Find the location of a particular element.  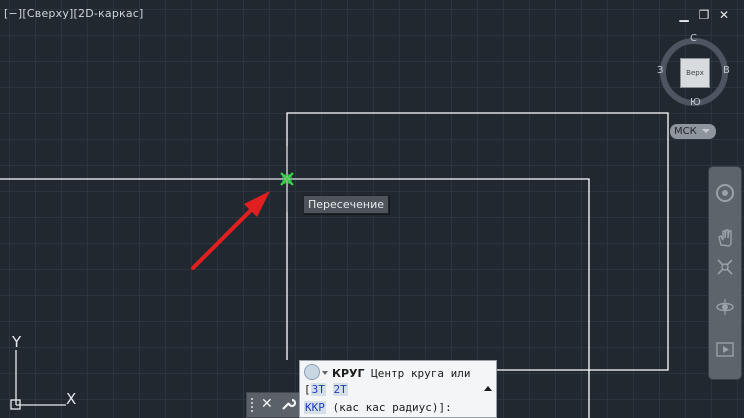

ucs-y-label: Y is located at coordinates (16, 342).